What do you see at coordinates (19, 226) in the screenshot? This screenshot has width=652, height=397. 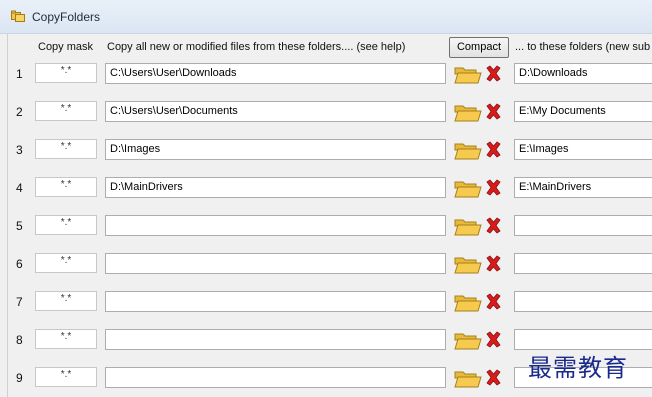 I see `row-number: 5` at bounding box center [19, 226].